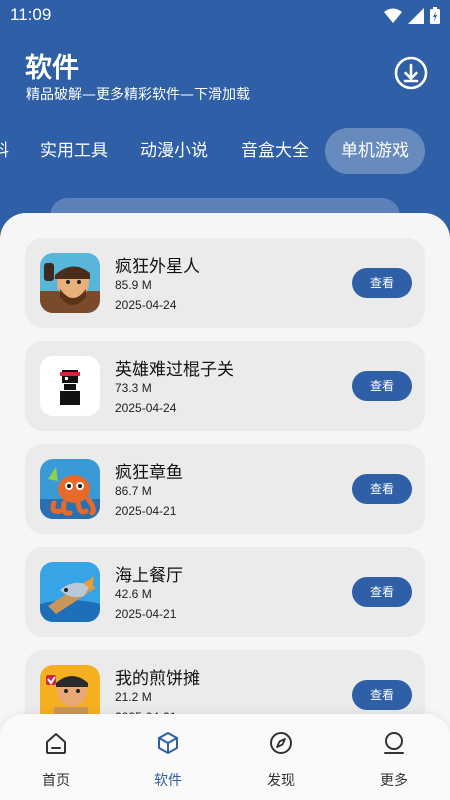  Describe the element at coordinates (225, 489) in the screenshot. I see `app-card: 疯狂章鱼 86.7 M 2025-04-21 查看` at that location.